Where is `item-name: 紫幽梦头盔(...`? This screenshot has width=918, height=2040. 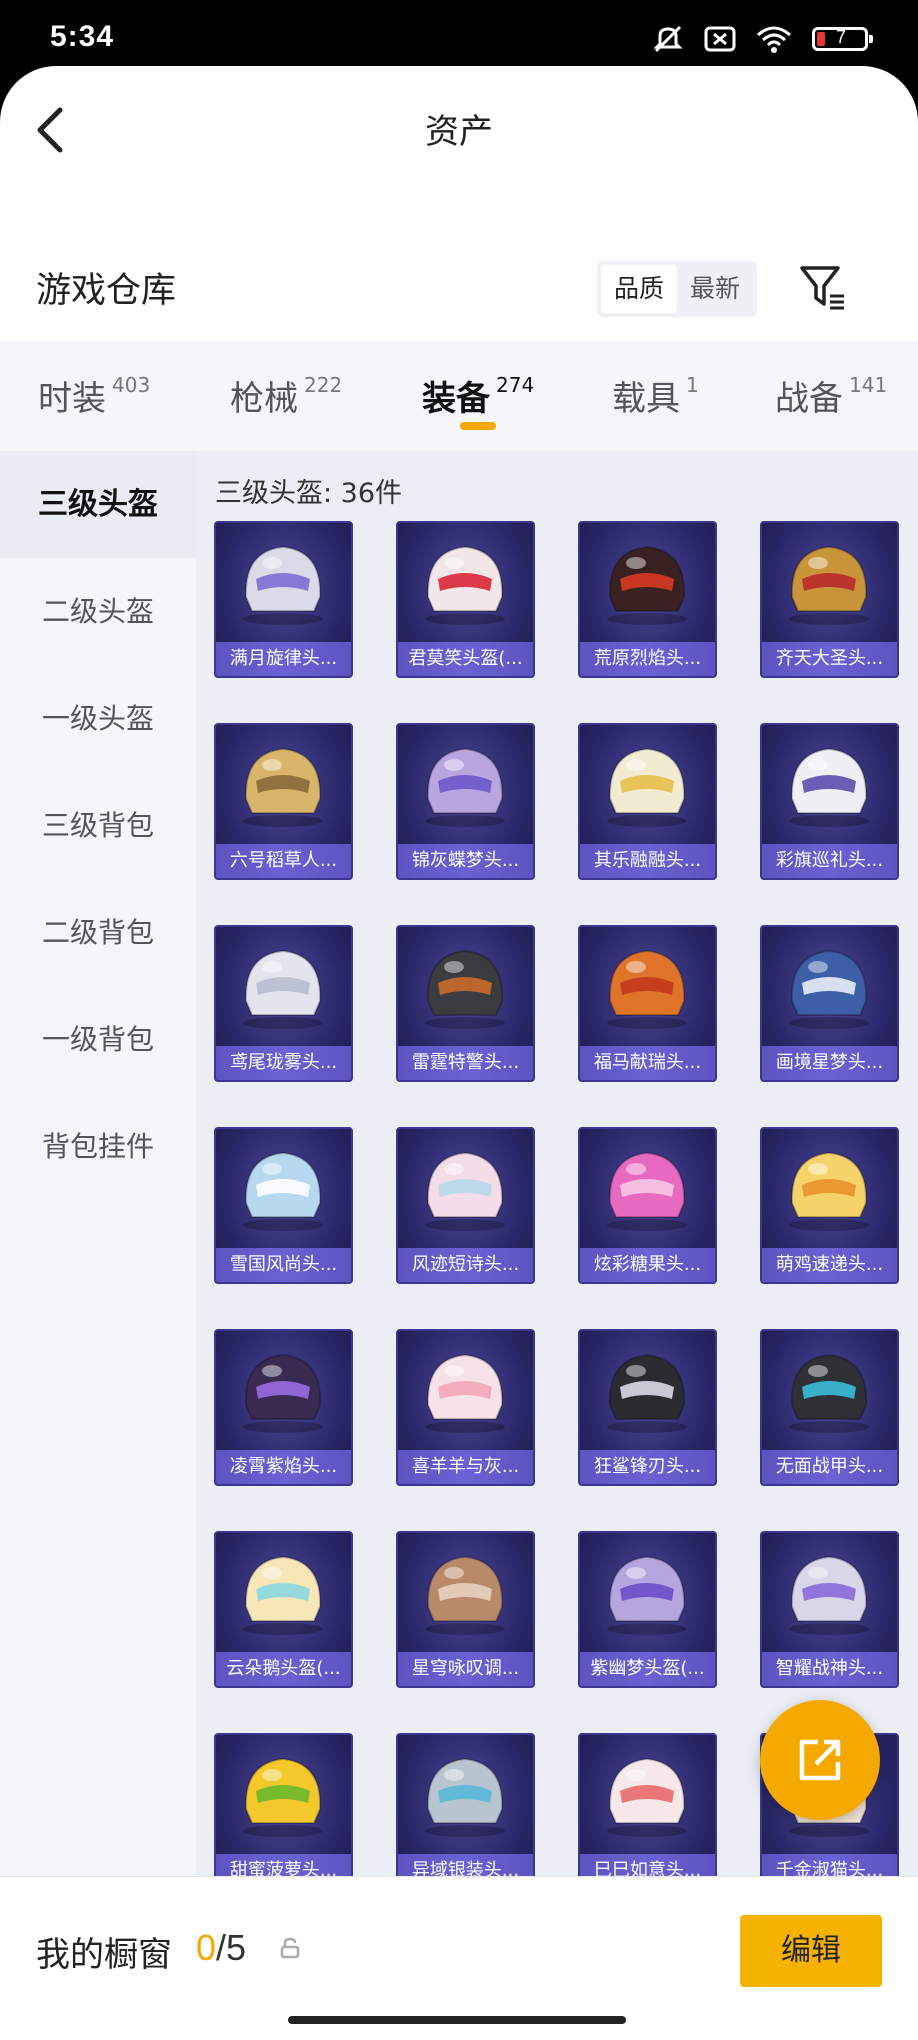 item-name: 紫幽梦头盔(... is located at coordinates (647, 1669).